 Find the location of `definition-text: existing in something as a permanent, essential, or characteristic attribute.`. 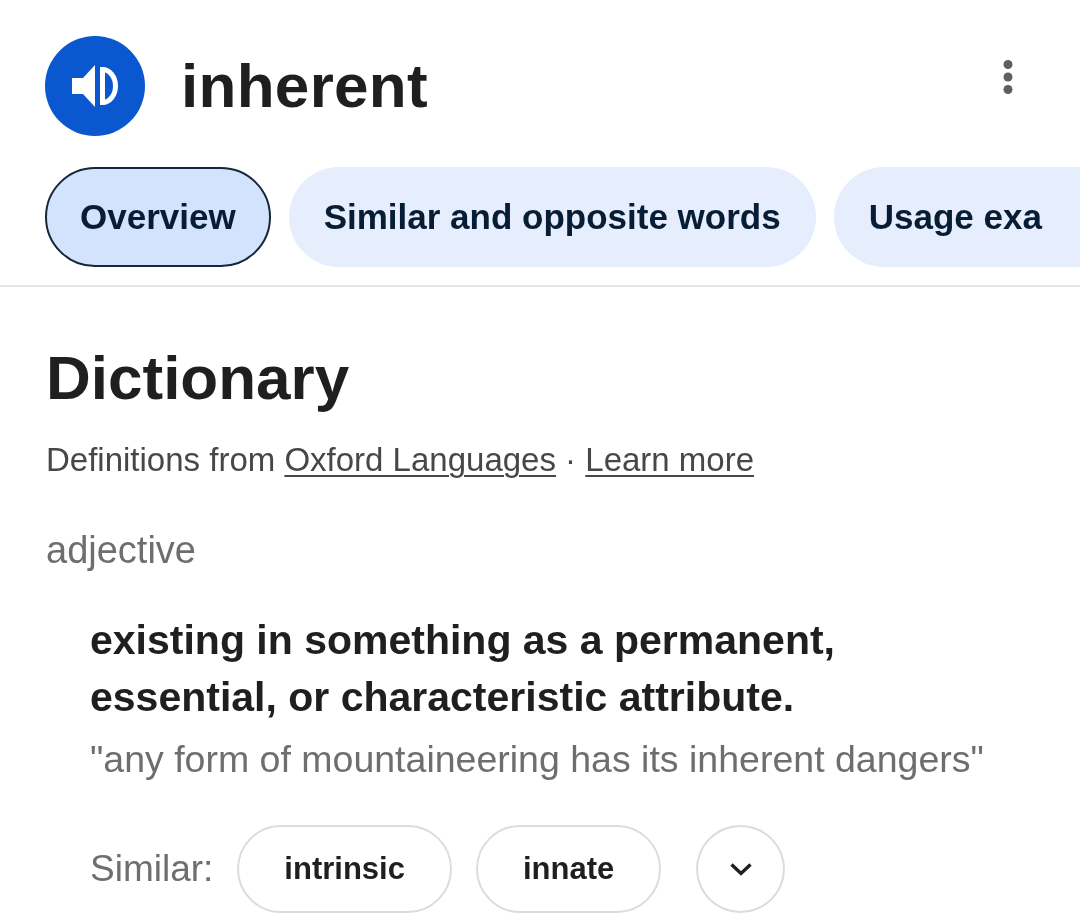

definition-text: existing in something as a permanent, essential, or characteristic attribute. is located at coordinates (463, 668).